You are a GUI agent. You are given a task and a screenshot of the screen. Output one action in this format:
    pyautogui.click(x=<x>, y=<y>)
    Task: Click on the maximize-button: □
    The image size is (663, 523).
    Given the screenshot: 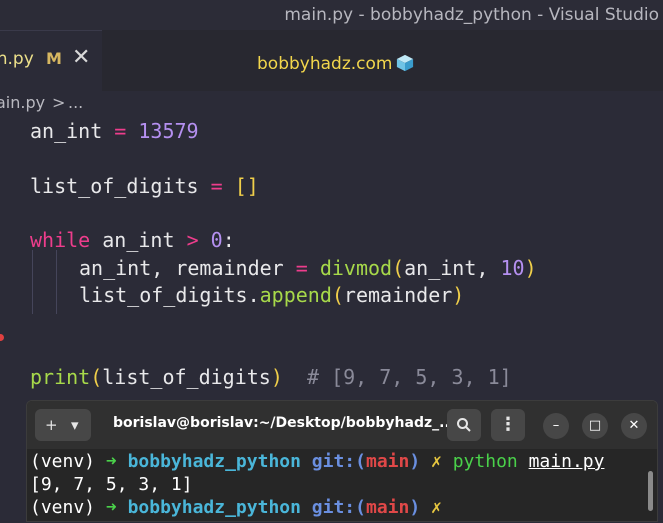 What is the action you would take?
    pyautogui.click(x=595, y=426)
    